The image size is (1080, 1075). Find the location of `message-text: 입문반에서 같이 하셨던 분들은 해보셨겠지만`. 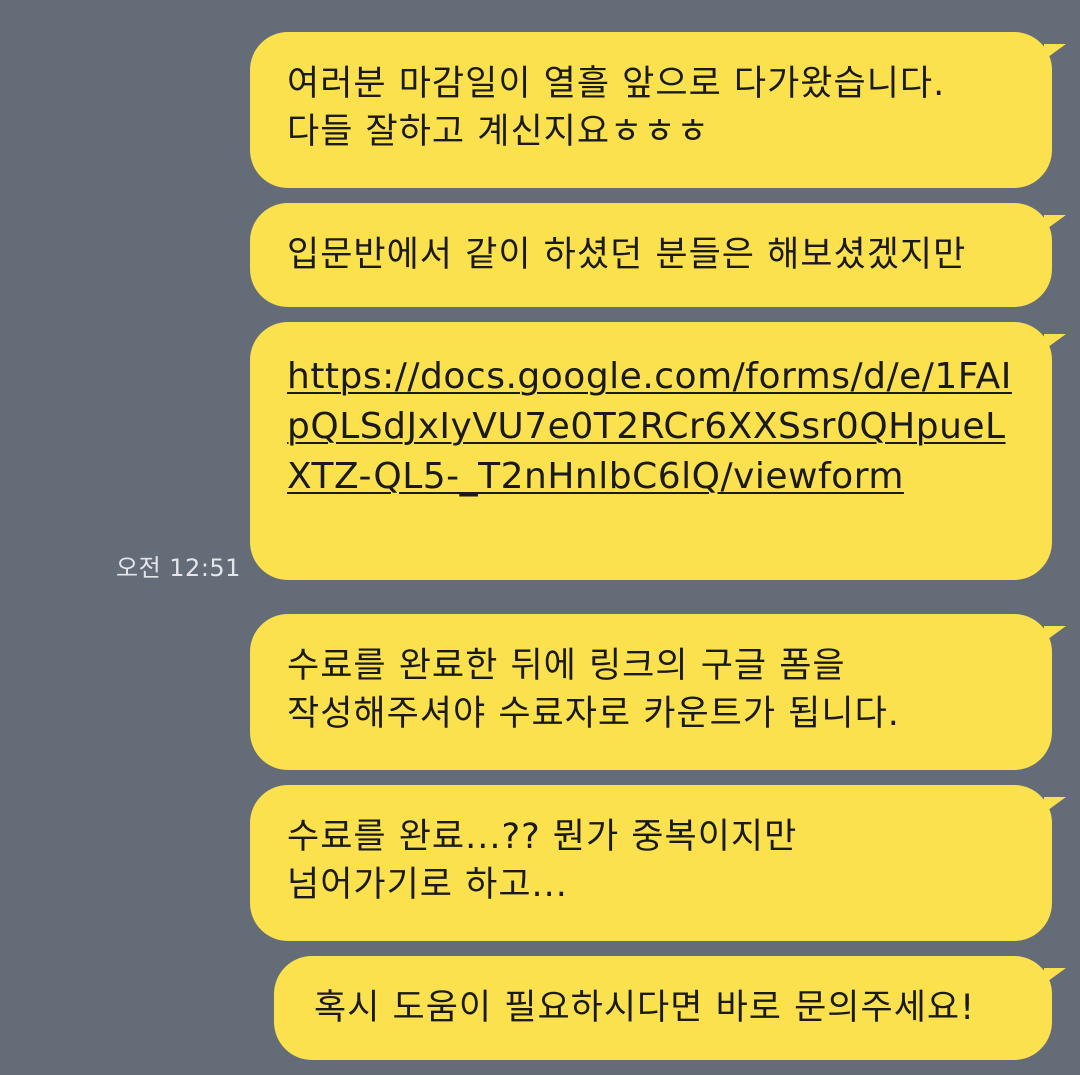

message-text: 입문반에서 같이 하셨던 분들은 해보셨겠지만 is located at coordinates (627, 255).